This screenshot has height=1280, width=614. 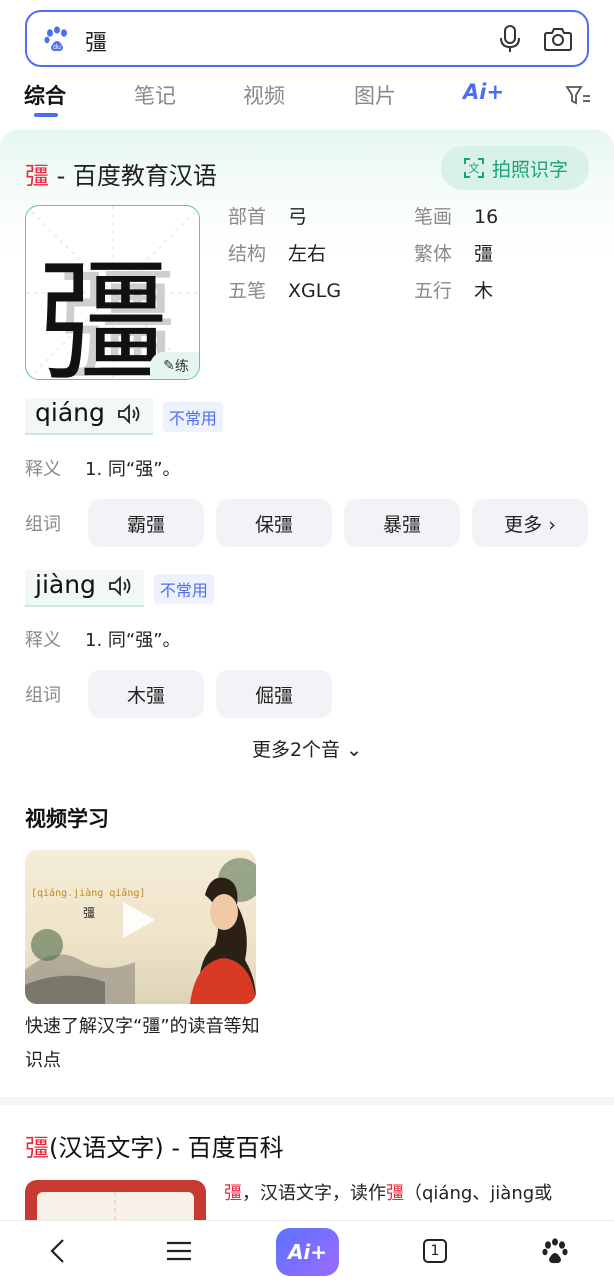 What do you see at coordinates (67, 819) in the screenshot?
I see `video-section-title: 视频学习` at bounding box center [67, 819].